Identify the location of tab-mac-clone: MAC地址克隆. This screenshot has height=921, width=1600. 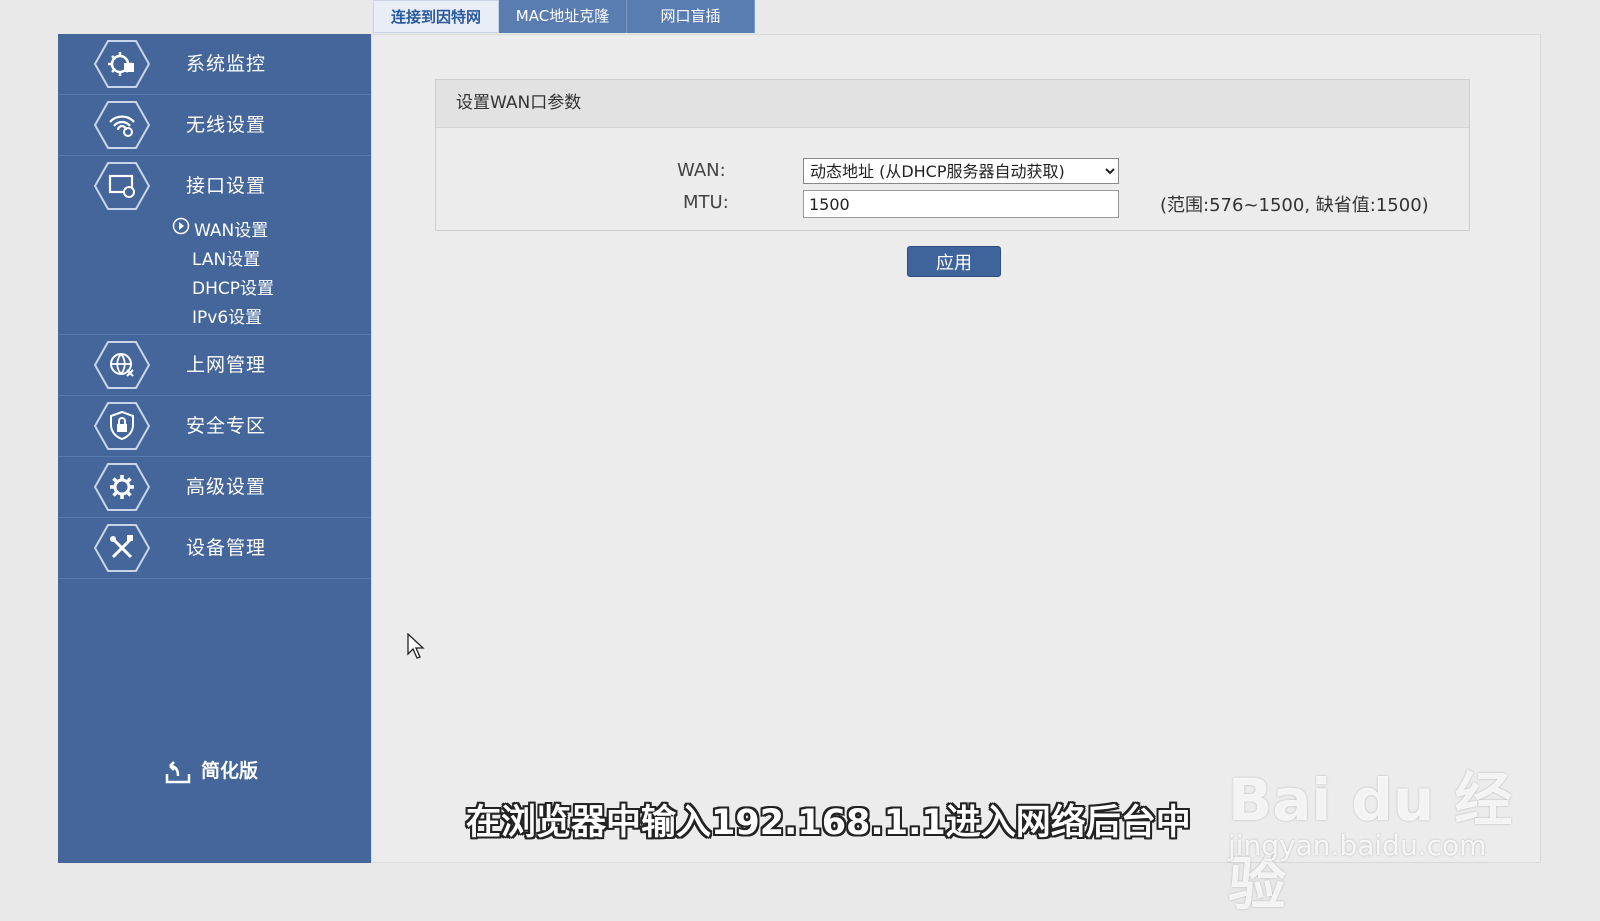
(563, 16).